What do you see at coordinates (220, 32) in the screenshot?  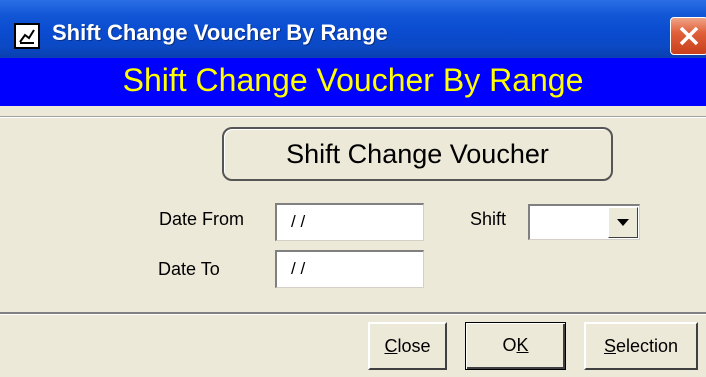 I see `window-title: Shift Change Voucher By Range` at bounding box center [220, 32].